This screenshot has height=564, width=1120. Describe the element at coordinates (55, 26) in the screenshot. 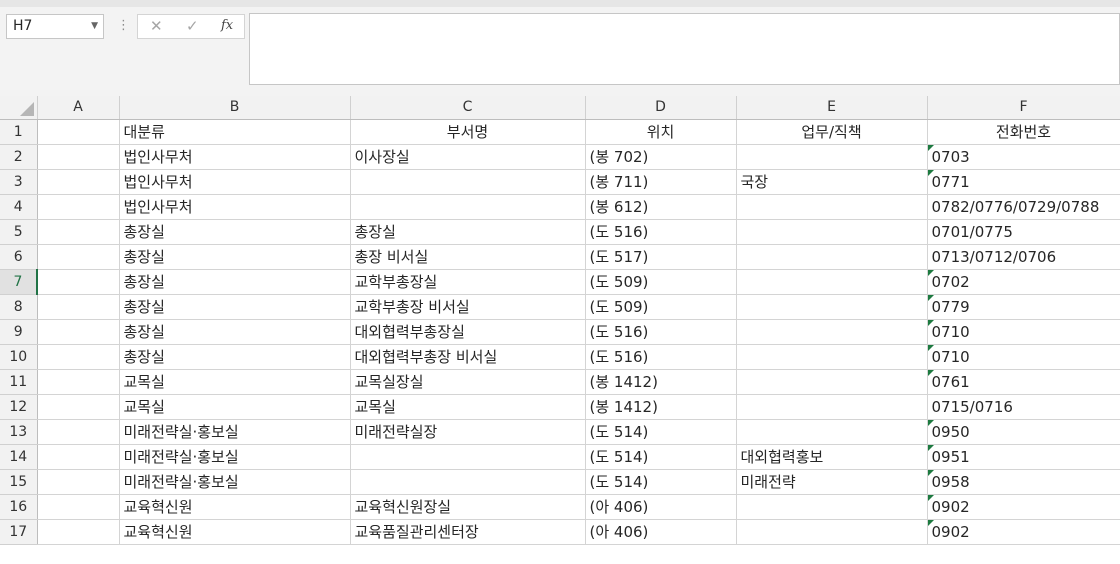

I see `name-box: H7 ▼` at that location.